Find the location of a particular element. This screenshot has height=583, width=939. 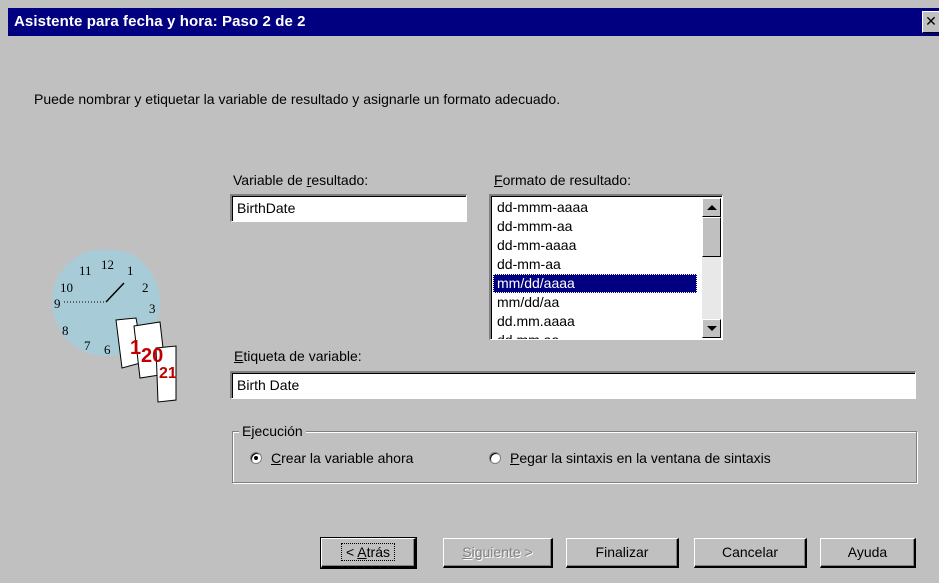

radio-create-variable: Crear la variable ahora is located at coordinates (331, 458).